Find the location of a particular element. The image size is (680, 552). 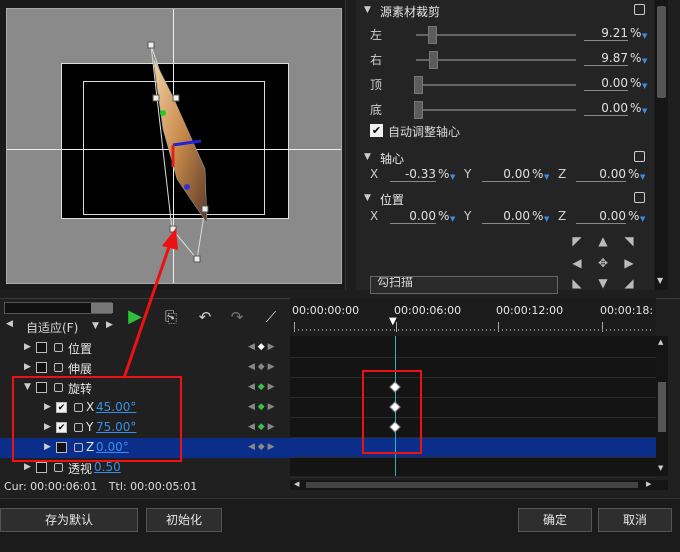

lanes-scrollbar-thumb is located at coordinates (662, 407).